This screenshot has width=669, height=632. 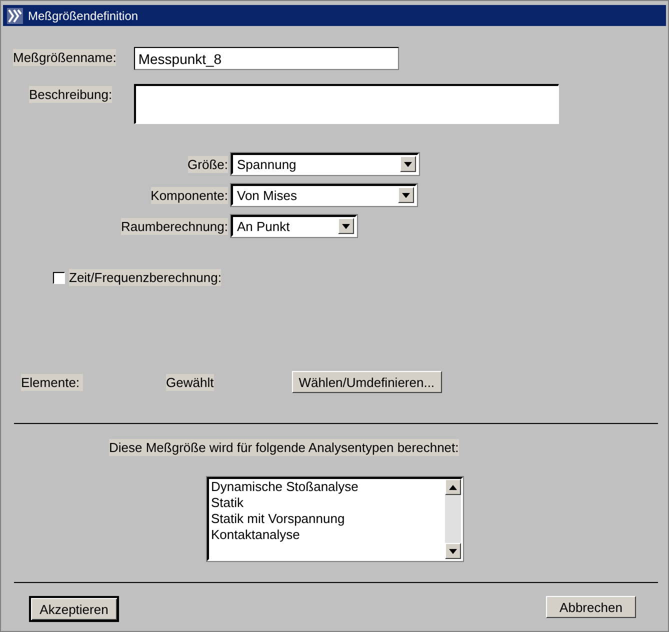 What do you see at coordinates (453, 551) in the screenshot?
I see `scroll-down-icon` at bounding box center [453, 551].